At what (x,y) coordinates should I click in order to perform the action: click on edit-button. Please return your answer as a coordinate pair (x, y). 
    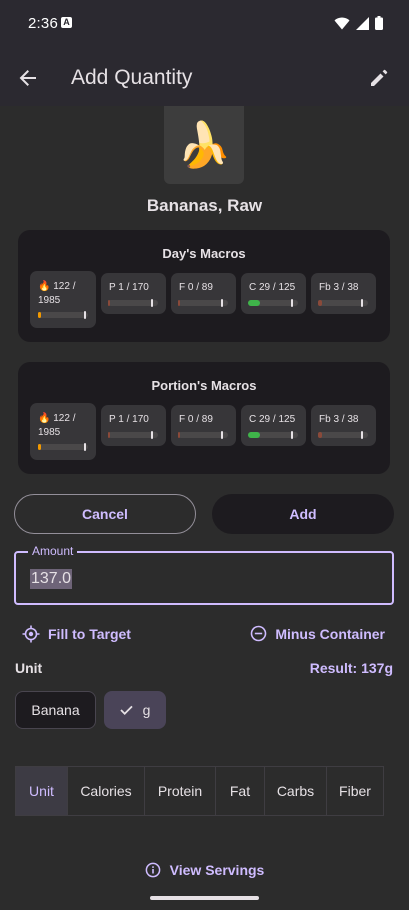
    Looking at the image, I should click on (379, 78).